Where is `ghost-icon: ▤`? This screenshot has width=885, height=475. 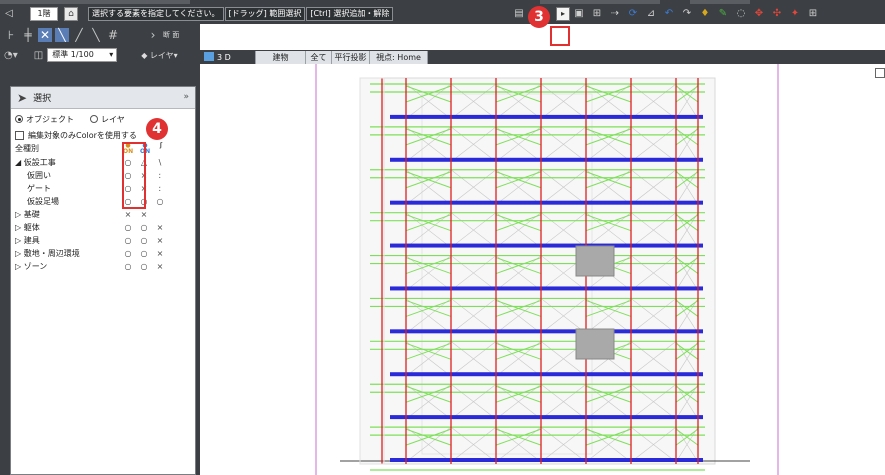 ghost-icon: ▤ is located at coordinates (519, 14).